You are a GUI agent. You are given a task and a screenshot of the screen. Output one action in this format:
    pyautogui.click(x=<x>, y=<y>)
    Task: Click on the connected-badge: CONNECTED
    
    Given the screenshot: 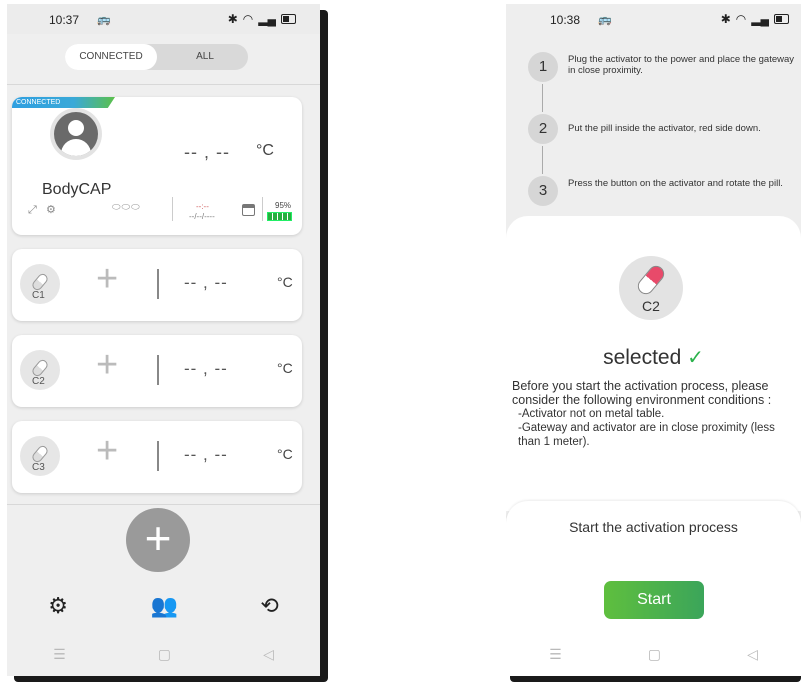 What is the action you would take?
    pyautogui.click(x=63, y=102)
    